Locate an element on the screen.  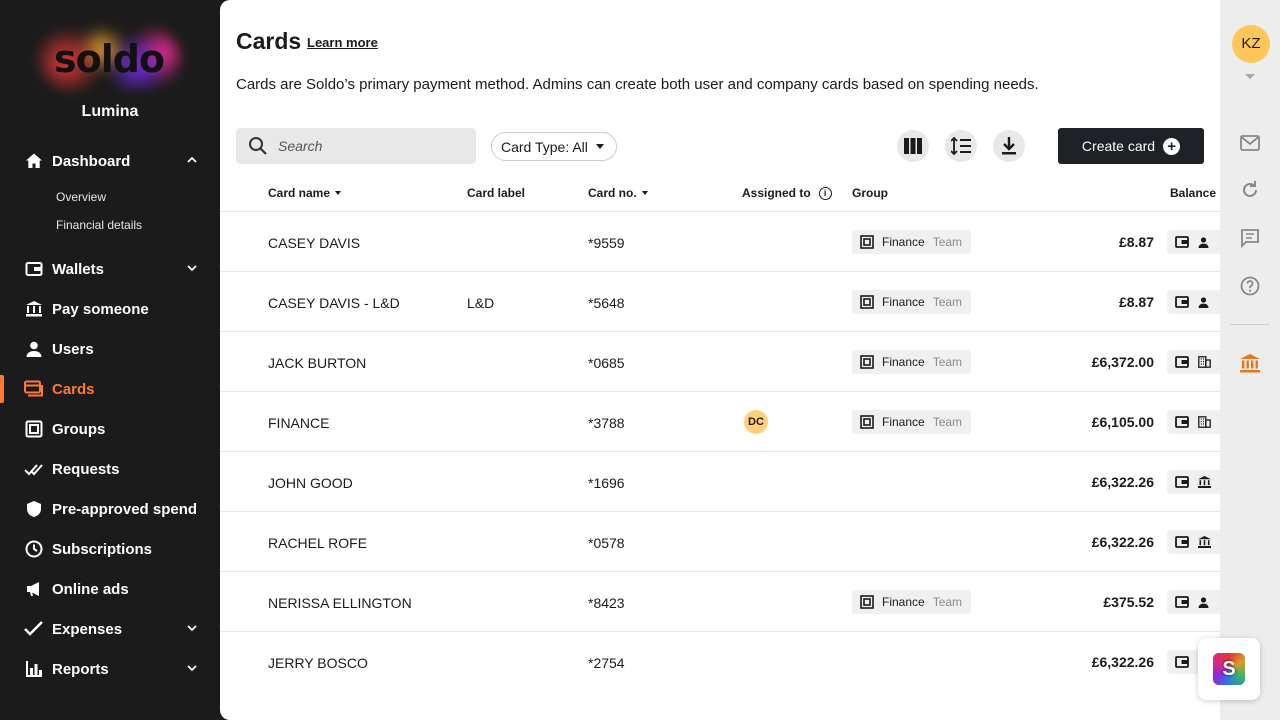
sidebar-item-label: Groups is located at coordinates (79, 429).